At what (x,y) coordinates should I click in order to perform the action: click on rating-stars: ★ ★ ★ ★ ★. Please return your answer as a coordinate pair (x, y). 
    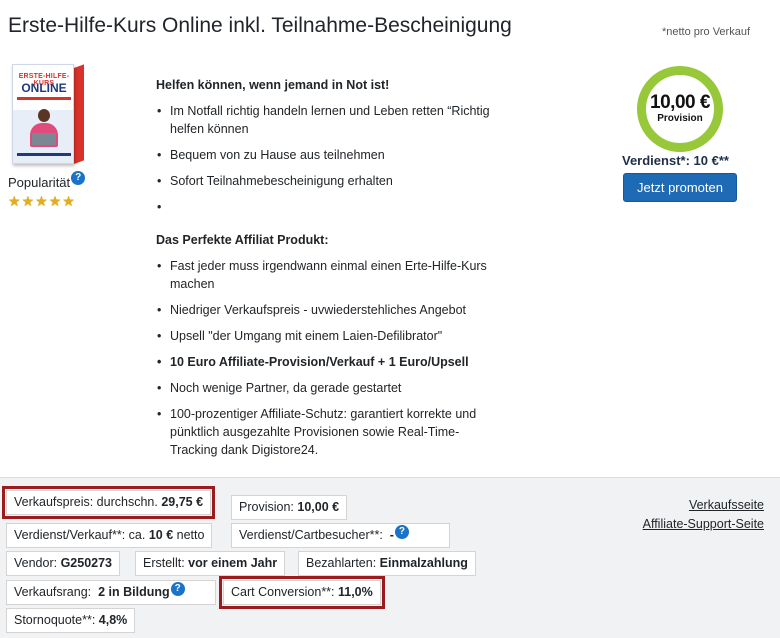
    Looking at the image, I should click on (41, 201).